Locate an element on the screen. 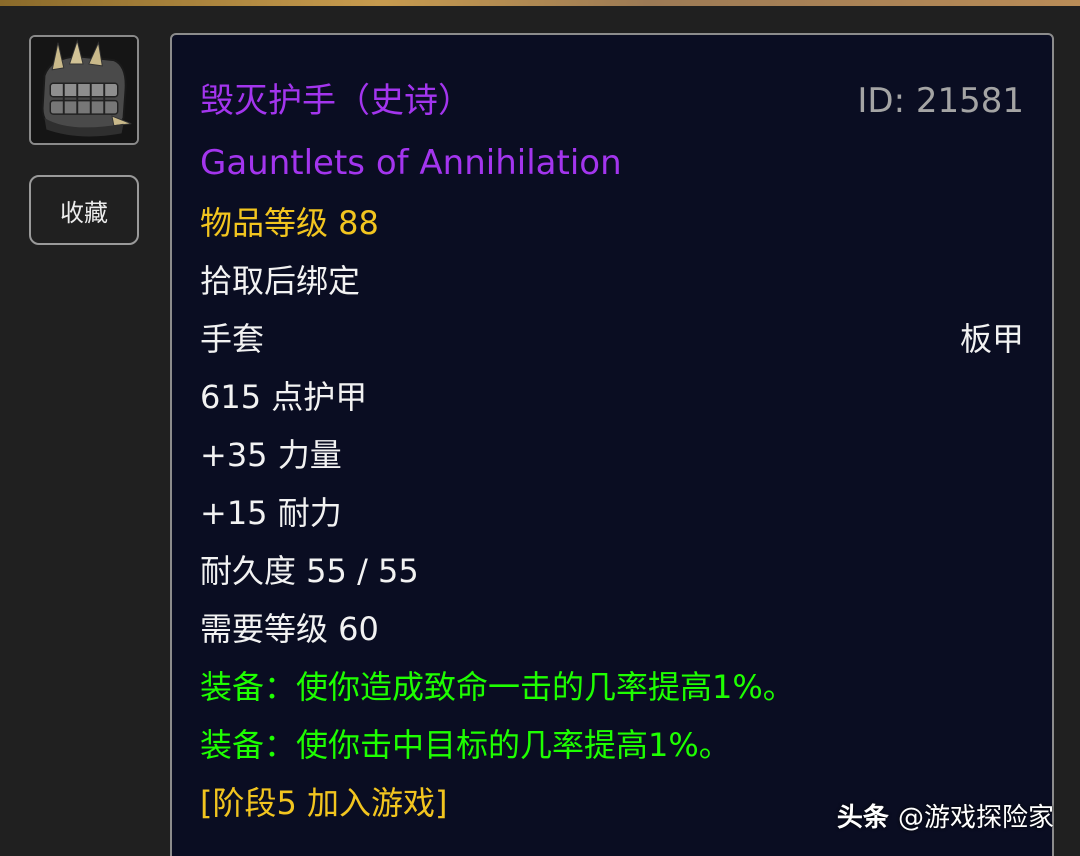 The image size is (1080, 856). required-level: 需要等级 60 is located at coordinates (289, 629).